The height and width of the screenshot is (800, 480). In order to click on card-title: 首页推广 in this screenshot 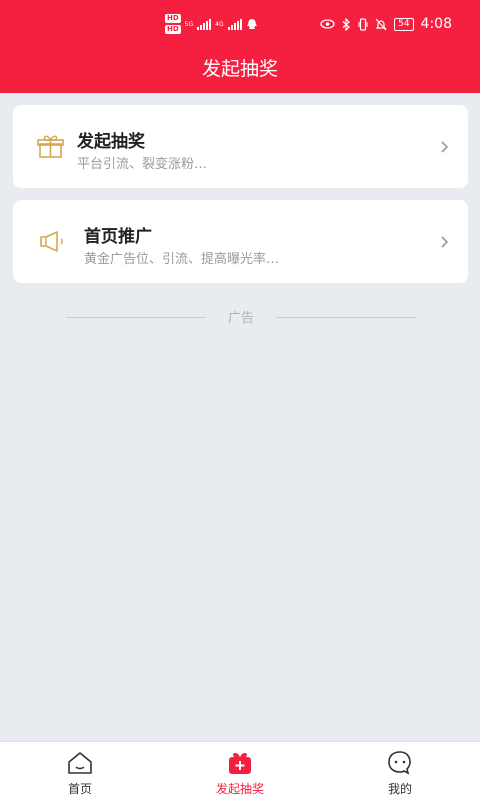, I will do `click(118, 237)`.